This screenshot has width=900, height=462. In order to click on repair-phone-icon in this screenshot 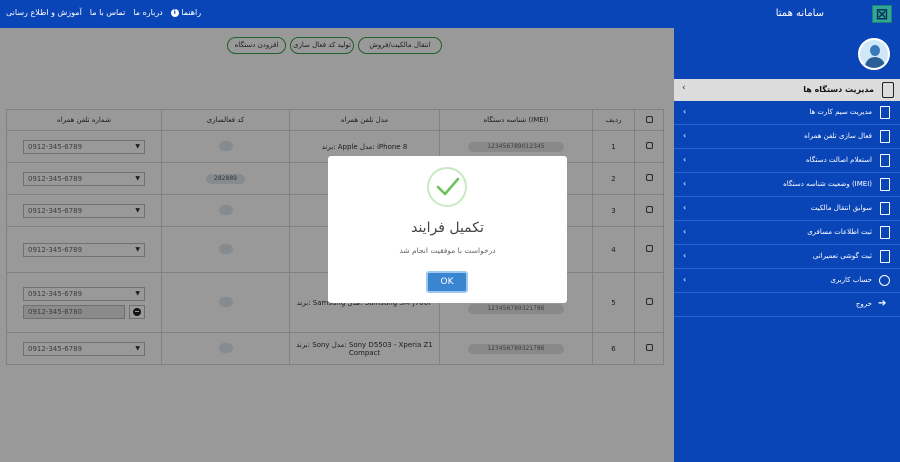, I will do `click(885, 256)`.